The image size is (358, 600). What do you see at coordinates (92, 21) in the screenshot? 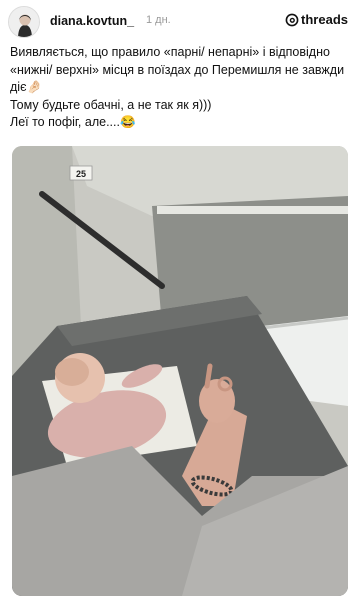
I see `author-username: diana.kovtun_` at bounding box center [92, 21].